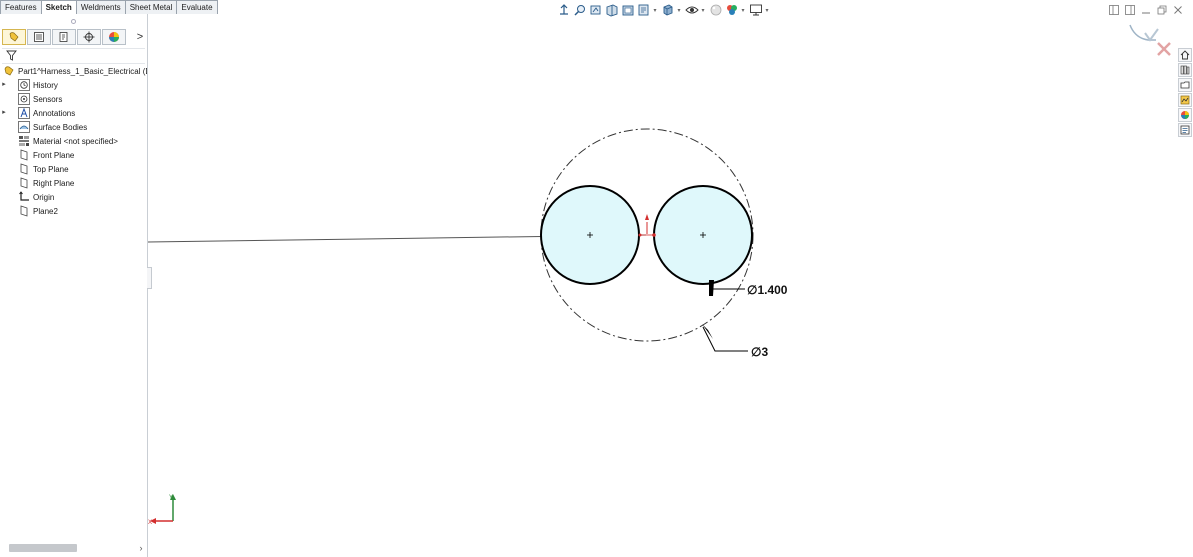 The height and width of the screenshot is (557, 1193). Describe the element at coordinates (89, 37) in the screenshot. I see `dimxpert-icon` at that location.